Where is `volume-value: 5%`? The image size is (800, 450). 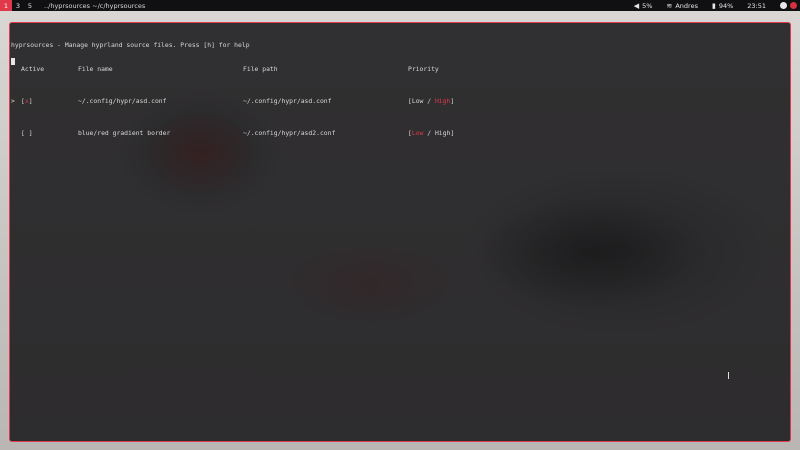 volume-value: 5% is located at coordinates (647, 5).